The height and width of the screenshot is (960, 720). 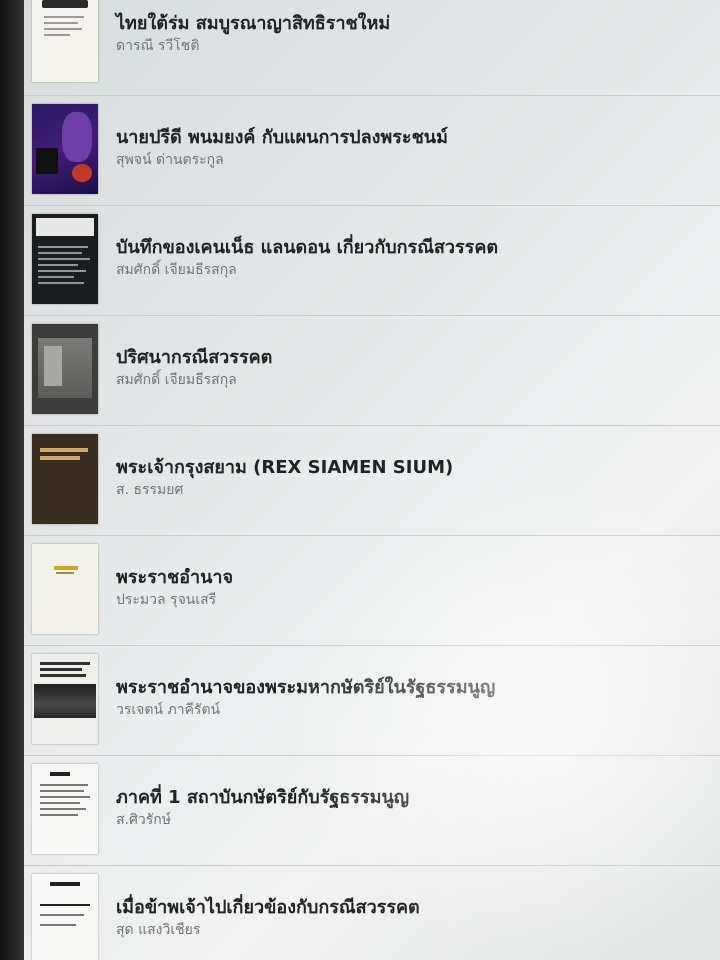 What do you see at coordinates (411, 798) in the screenshot?
I see `book-title: ภาคที่ 1 สถาบันกษัตริย์กับรัฐธรรมนูญ` at bounding box center [411, 798].